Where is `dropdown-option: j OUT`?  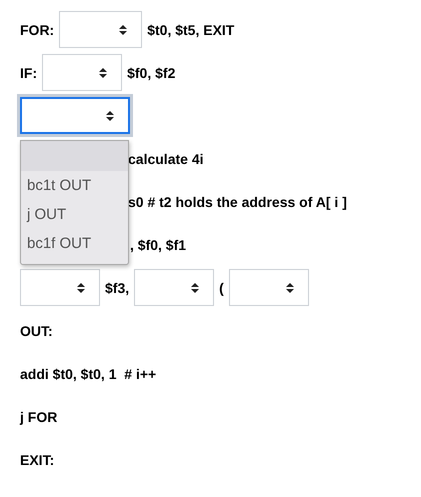
dropdown-option: j OUT is located at coordinates (74, 214).